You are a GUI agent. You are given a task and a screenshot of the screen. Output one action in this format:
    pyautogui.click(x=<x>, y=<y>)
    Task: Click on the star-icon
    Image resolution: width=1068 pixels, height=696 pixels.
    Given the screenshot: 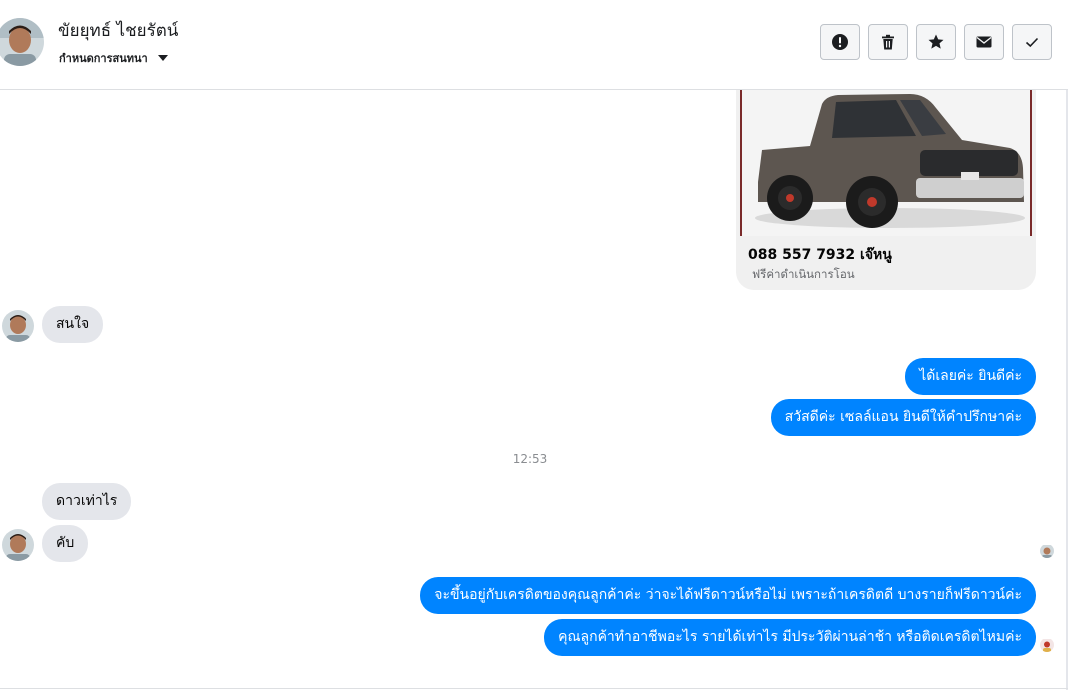 What is the action you would take?
    pyautogui.click(x=936, y=41)
    